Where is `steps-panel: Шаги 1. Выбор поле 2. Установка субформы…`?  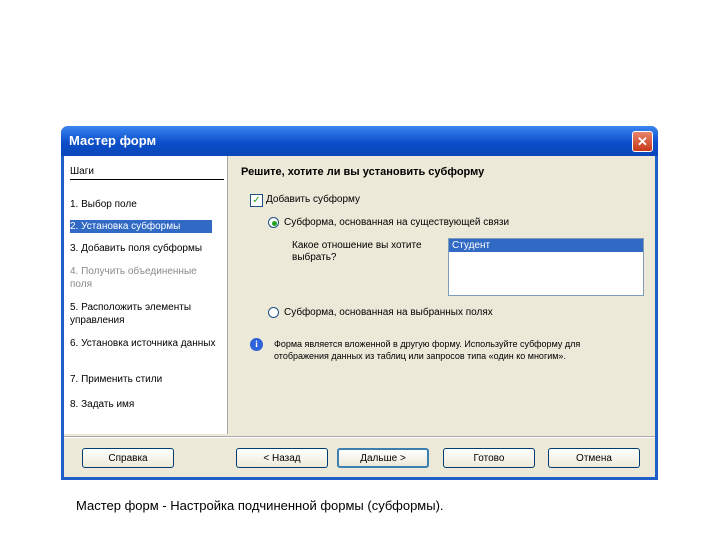 steps-panel: Шаги 1. Выбор поле 2. Установка субформы… is located at coordinates (146, 295).